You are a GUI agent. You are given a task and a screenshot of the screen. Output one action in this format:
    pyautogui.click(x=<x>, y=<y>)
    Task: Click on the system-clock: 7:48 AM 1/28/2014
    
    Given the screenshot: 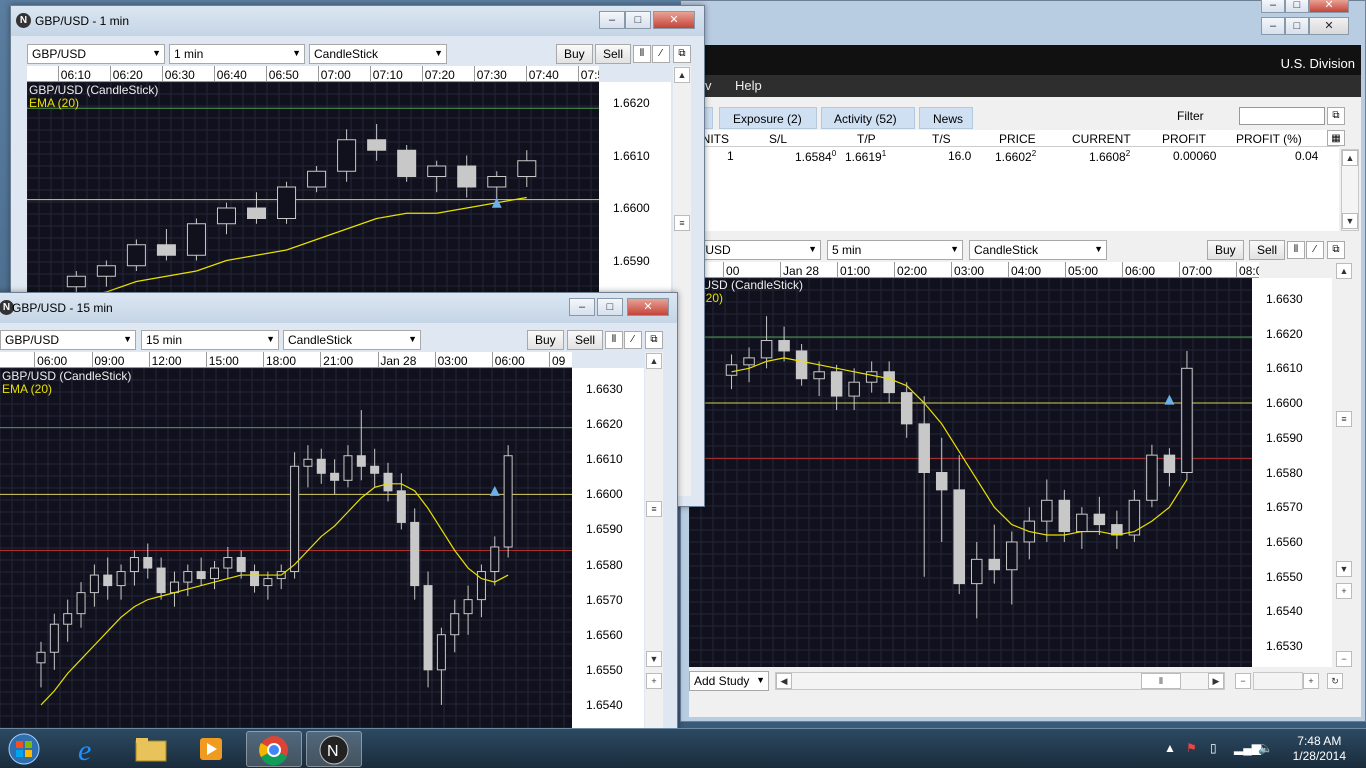 What is the action you would take?
    pyautogui.click(x=1319, y=749)
    